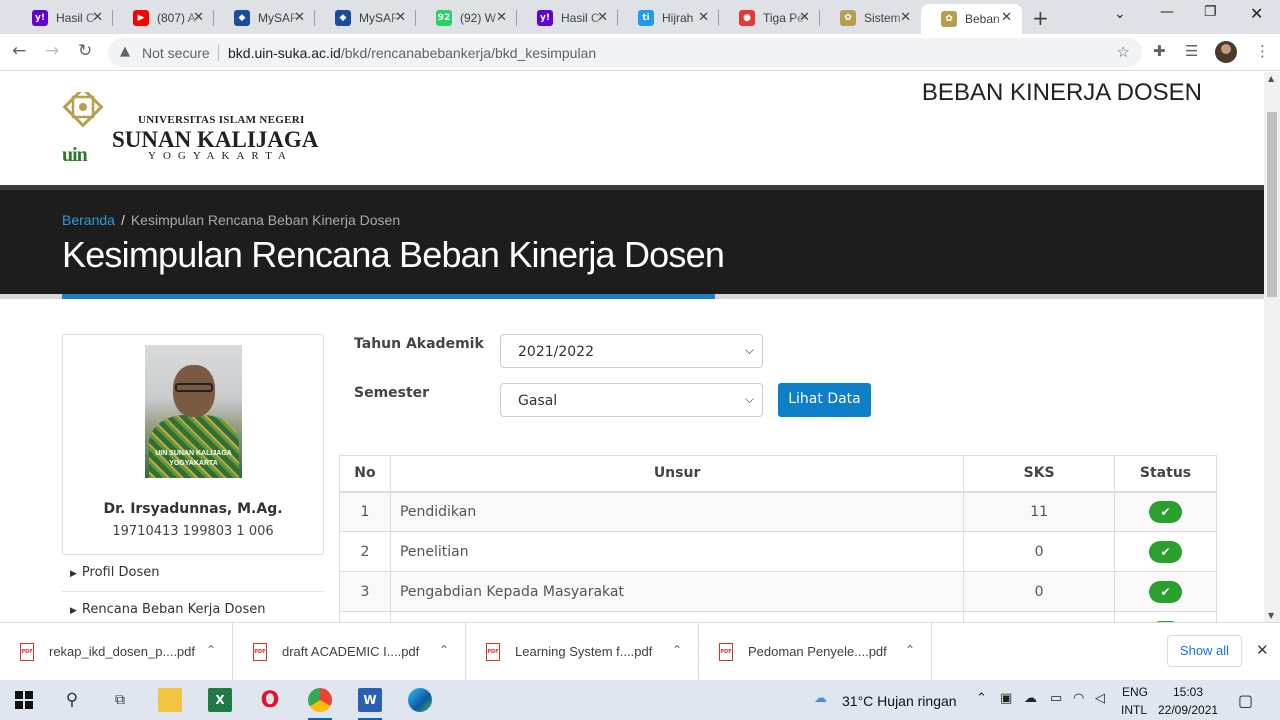  What do you see at coordinates (1272, 347) in the screenshot?
I see `page-scrollbar: ▲ ▼` at bounding box center [1272, 347].